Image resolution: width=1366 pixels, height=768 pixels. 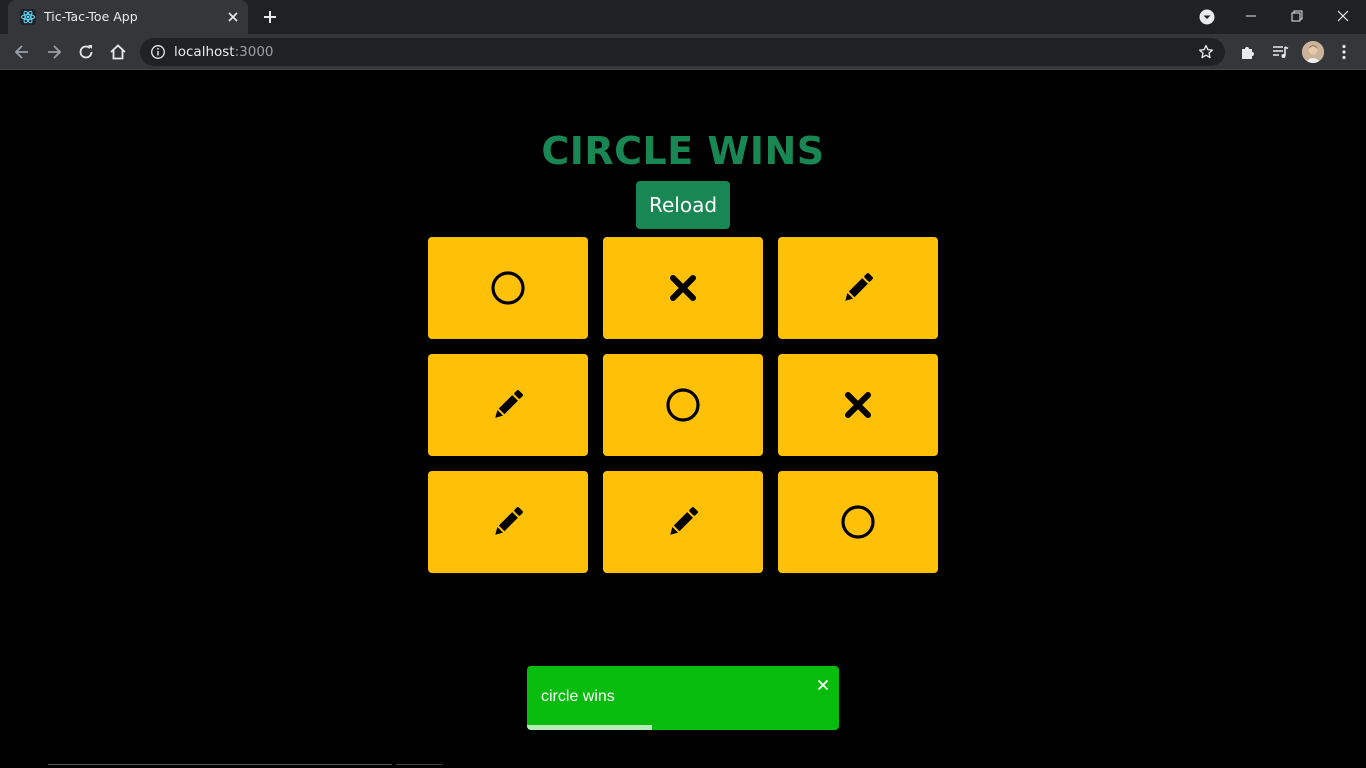 What do you see at coordinates (683, 151) in the screenshot?
I see `game-status-title: CIRCLE WINS` at bounding box center [683, 151].